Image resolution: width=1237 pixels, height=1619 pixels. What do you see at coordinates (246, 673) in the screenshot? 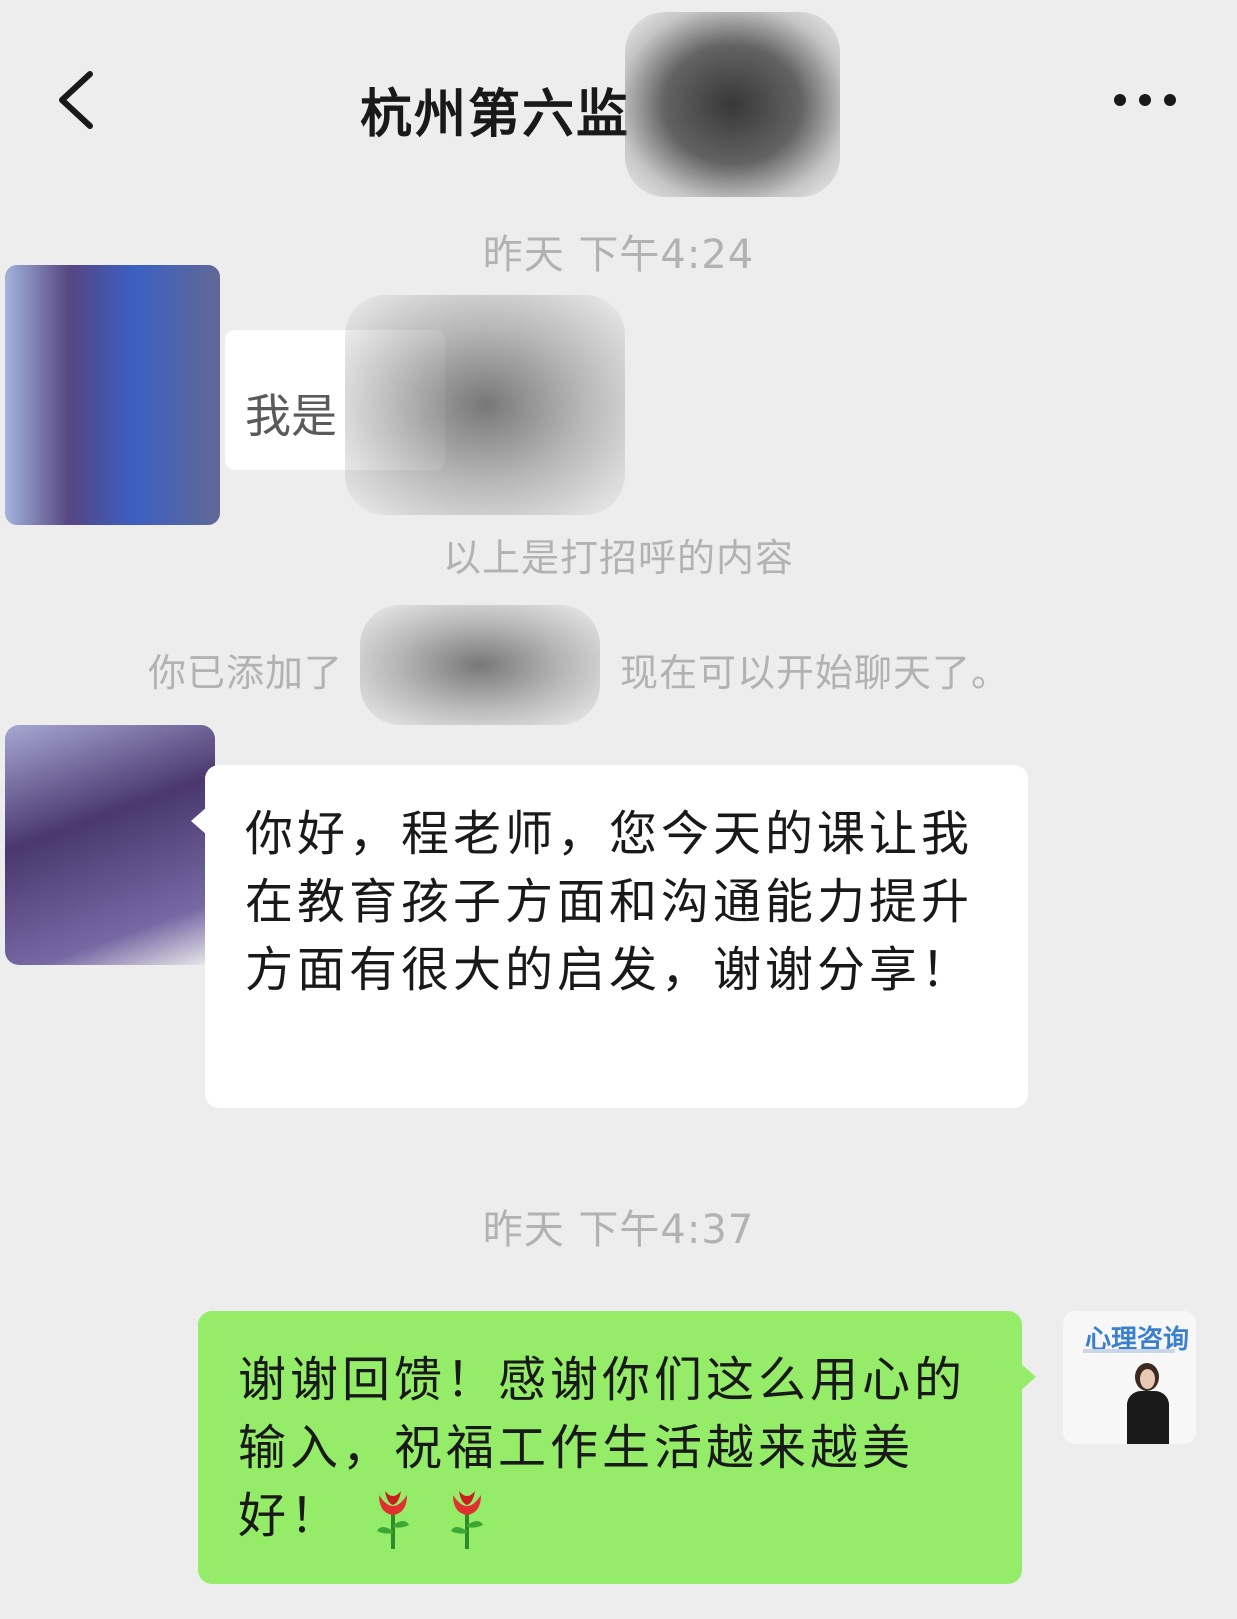
I see `system-notice-prefix: 你已添加了` at bounding box center [246, 673].